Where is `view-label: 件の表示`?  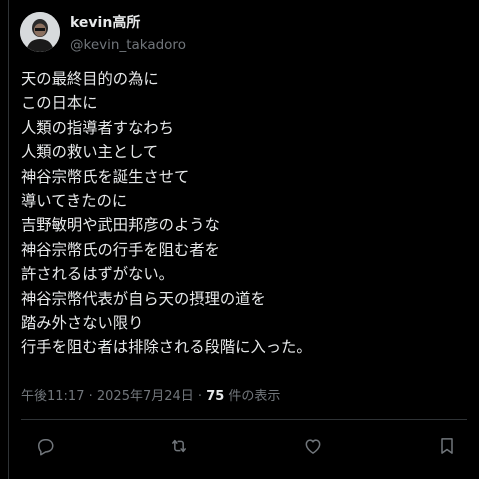
view-label: 件の表示 is located at coordinates (252, 396).